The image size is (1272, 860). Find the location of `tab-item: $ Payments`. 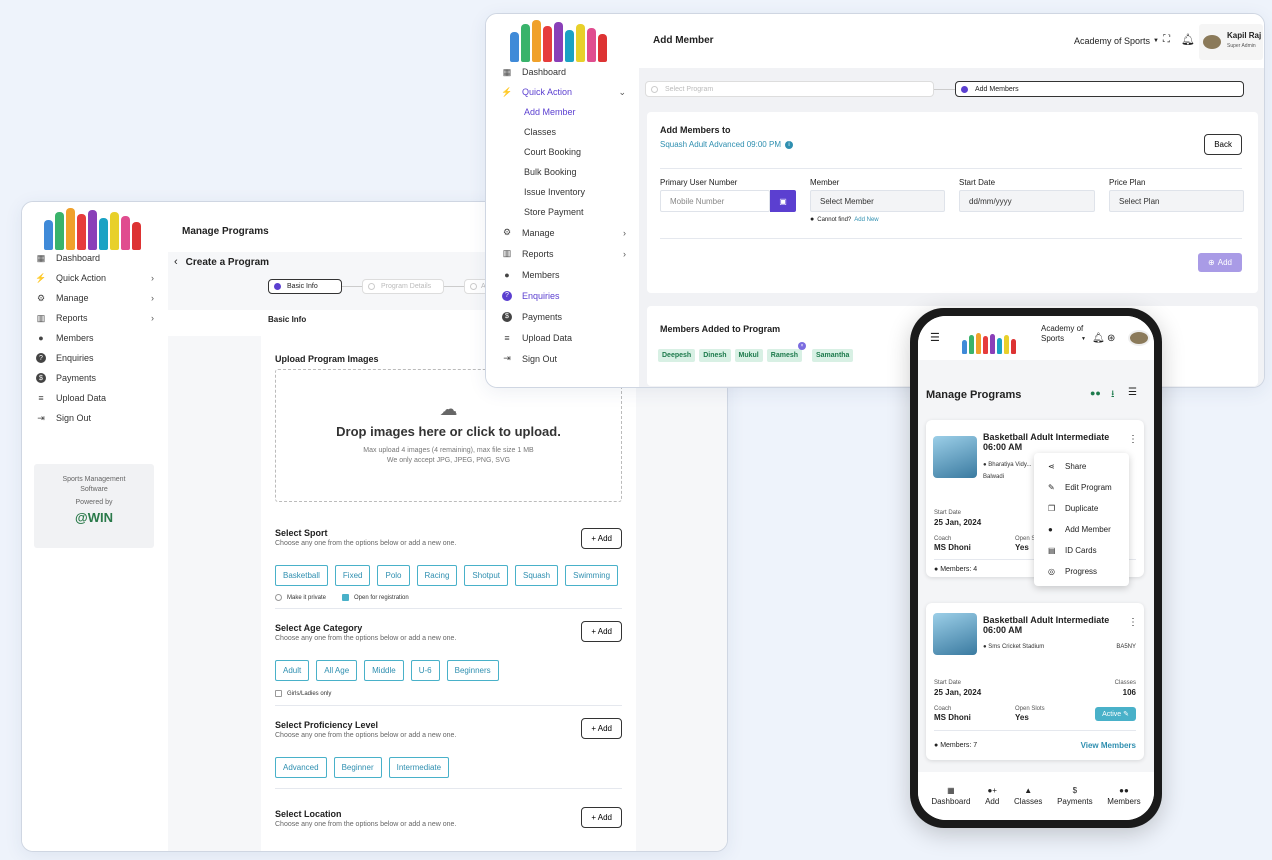

tab-item: $ Payments is located at coordinates (1075, 796).